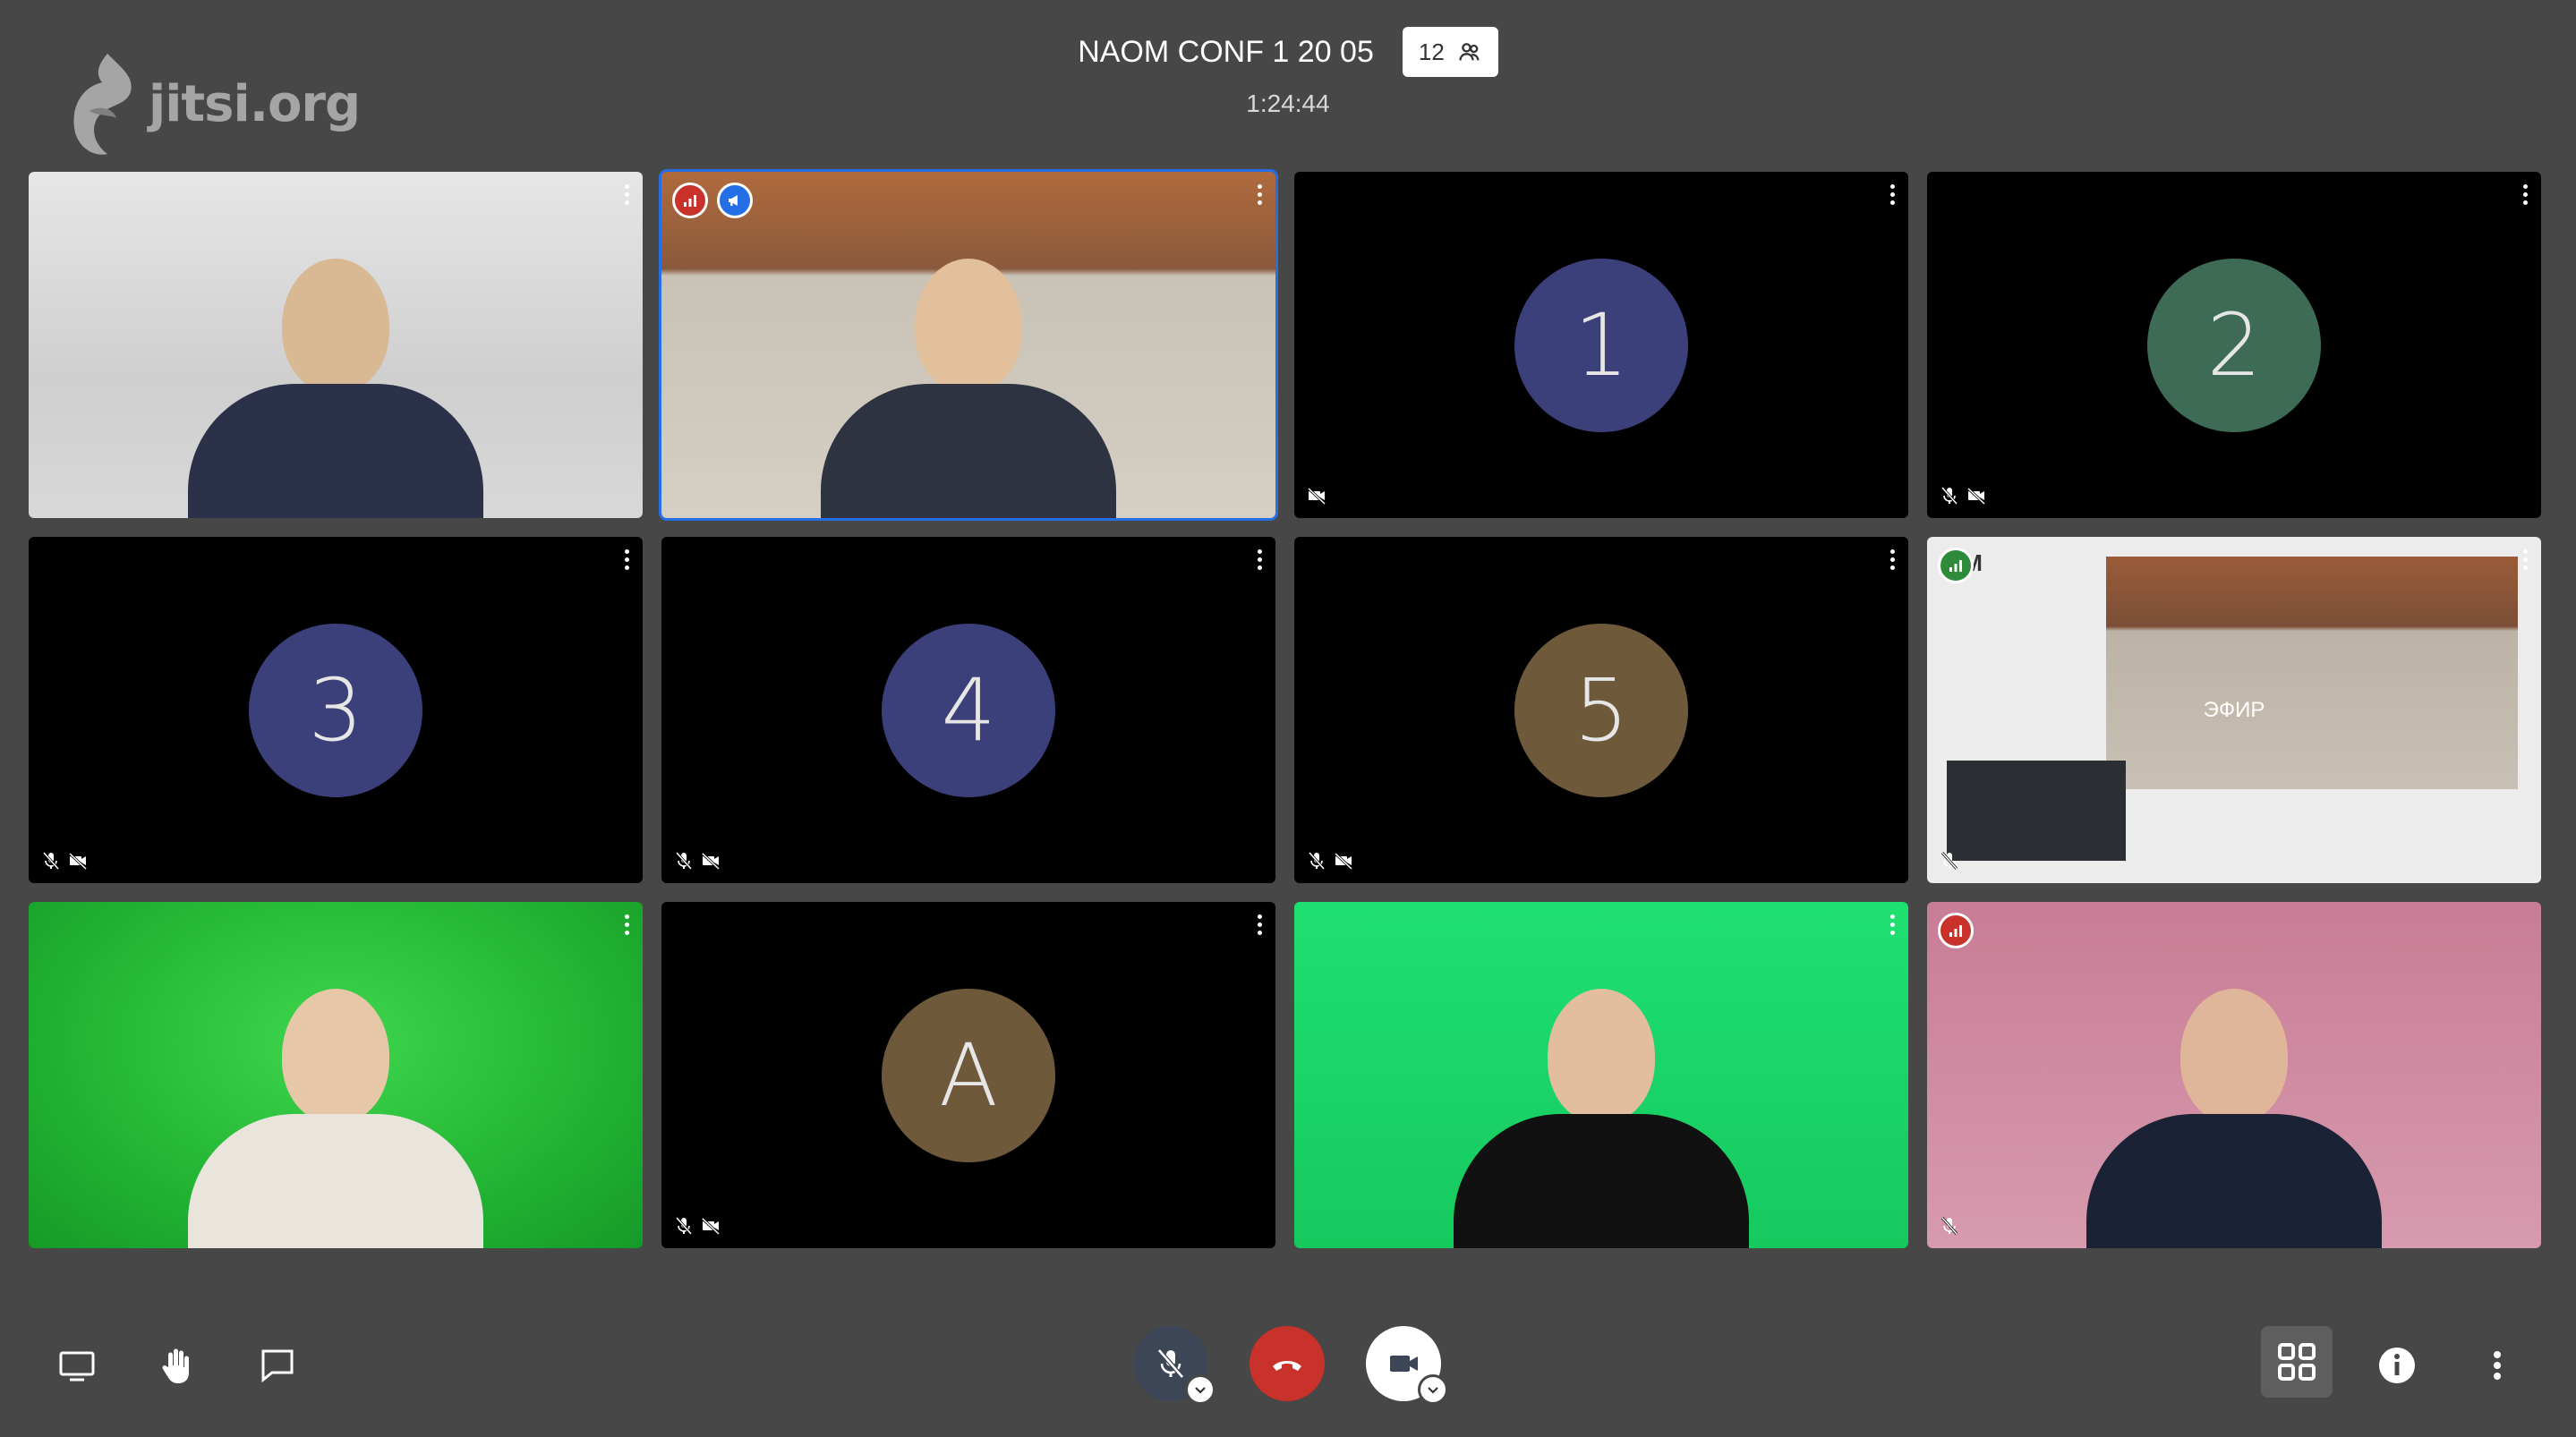 The image size is (2576, 1437). I want to click on hangup-button, so click(1287, 1363).